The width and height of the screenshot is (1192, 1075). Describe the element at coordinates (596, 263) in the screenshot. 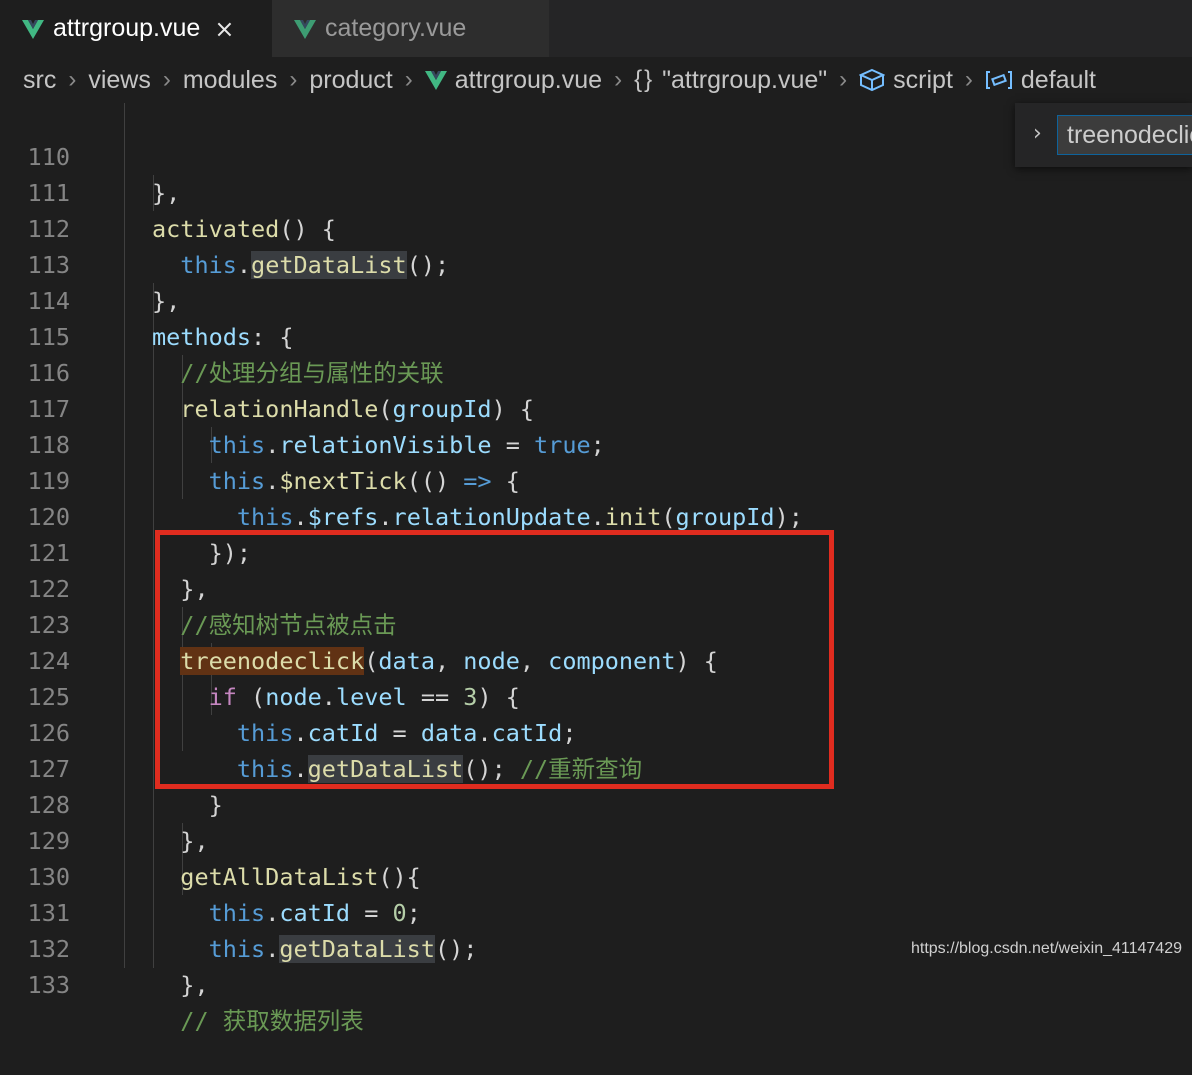

I see `code-line: 113 },` at that location.